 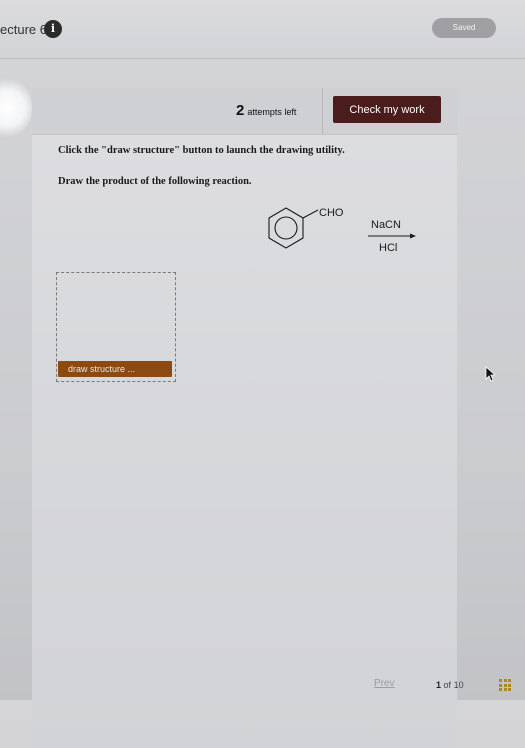 What do you see at coordinates (458, 685) in the screenshot?
I see `total-pages: 10` at bounding box center [458, 685].